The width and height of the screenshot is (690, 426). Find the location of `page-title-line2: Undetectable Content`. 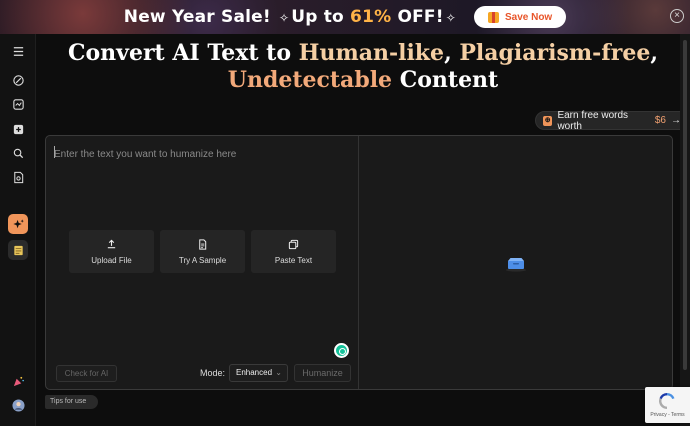

page-title-line2: Undetectable Content is located at coordinates (363, 80).